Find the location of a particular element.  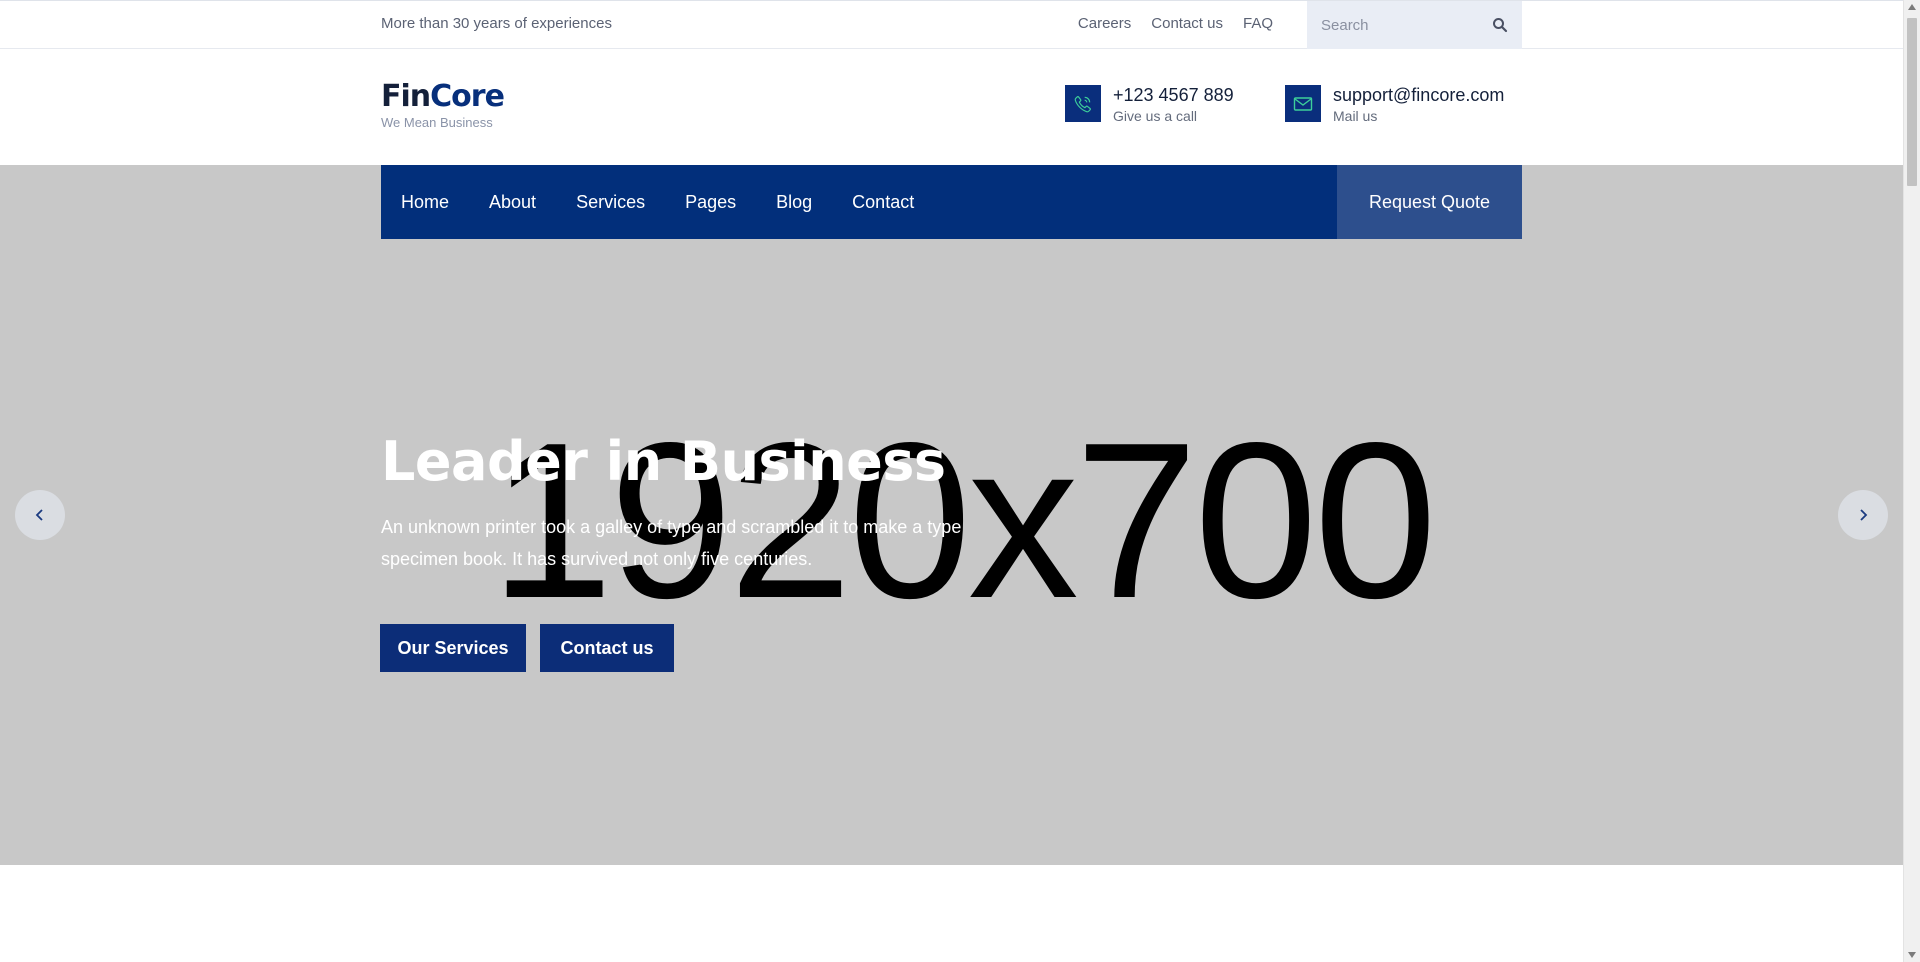

search-icon is located at coordinates (1500, 25).